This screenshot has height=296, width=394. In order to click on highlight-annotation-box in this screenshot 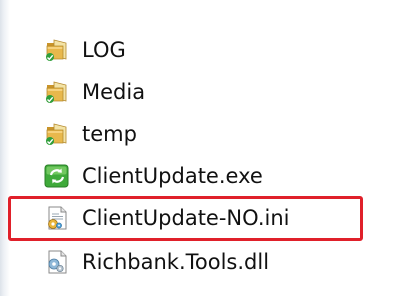, I will do `click(185, 218)`.